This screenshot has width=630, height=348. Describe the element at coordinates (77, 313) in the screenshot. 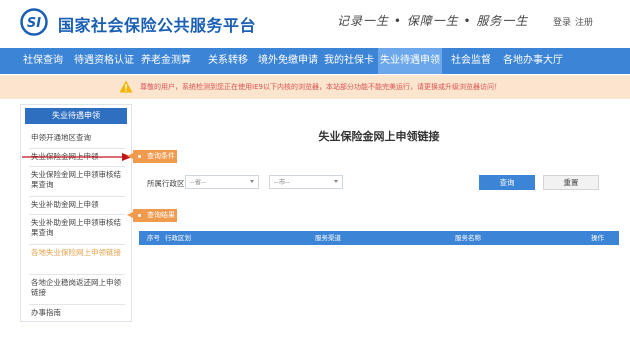

I see `sidebar-item-guide: 办事指南` at that location.